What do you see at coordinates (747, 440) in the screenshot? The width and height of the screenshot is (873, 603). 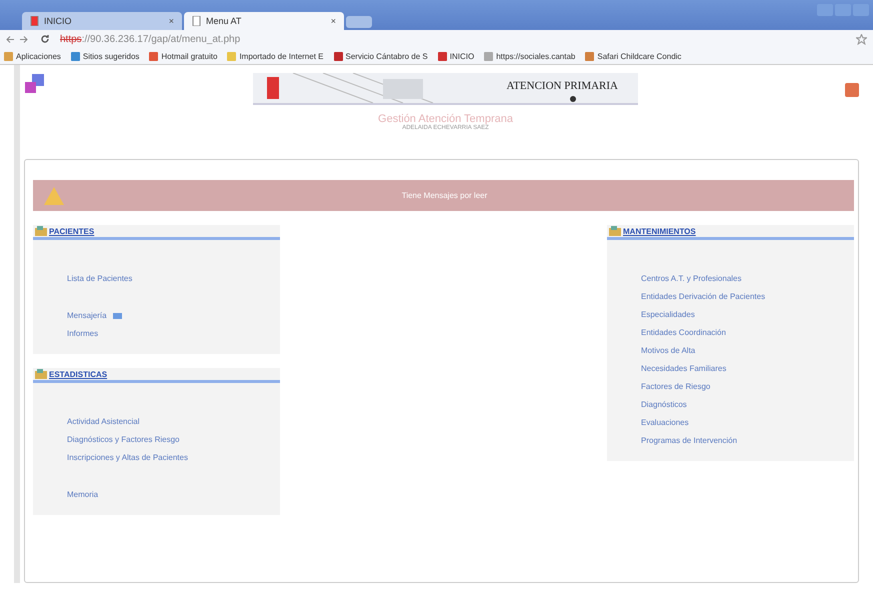 I see `menu-link: Programas de Intervención` at bounding box center [747, 440].